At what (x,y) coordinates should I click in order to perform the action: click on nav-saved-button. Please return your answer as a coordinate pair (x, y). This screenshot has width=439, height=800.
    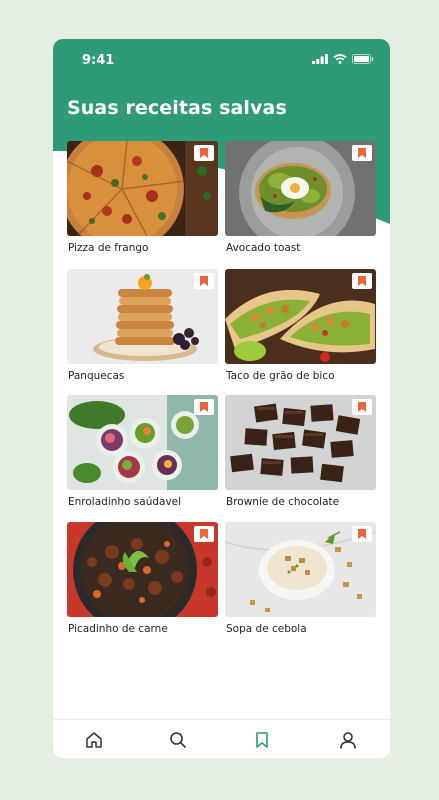
    Looking at the image, I should click on (262, 740).